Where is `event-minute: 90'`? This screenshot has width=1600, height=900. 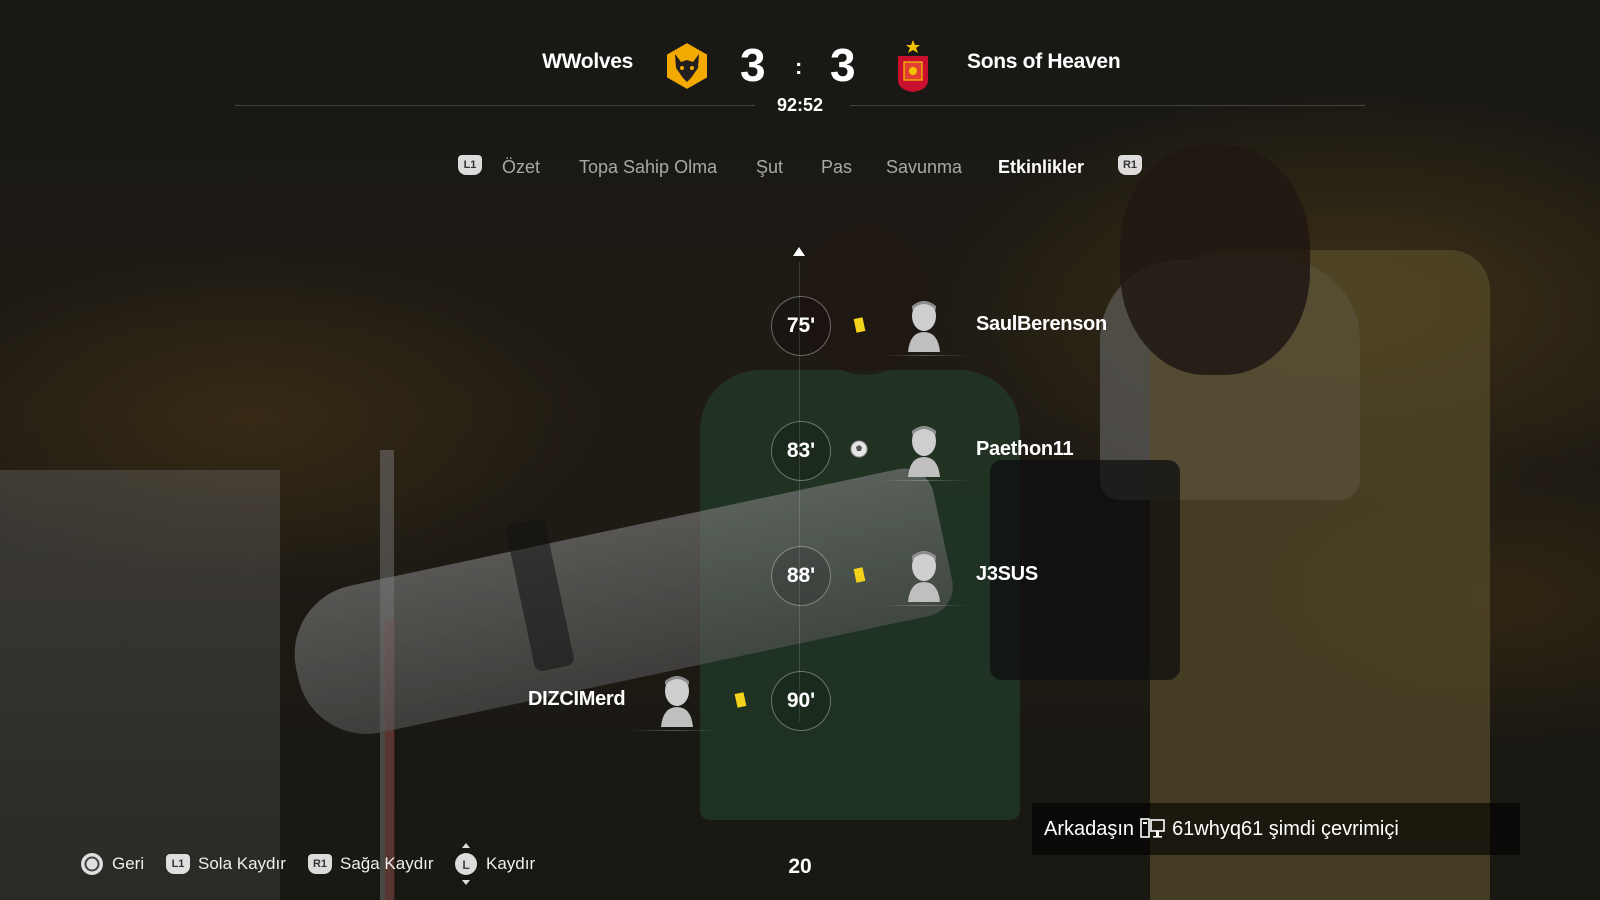 event-minute: 90' is located at coordinates (801, 701).